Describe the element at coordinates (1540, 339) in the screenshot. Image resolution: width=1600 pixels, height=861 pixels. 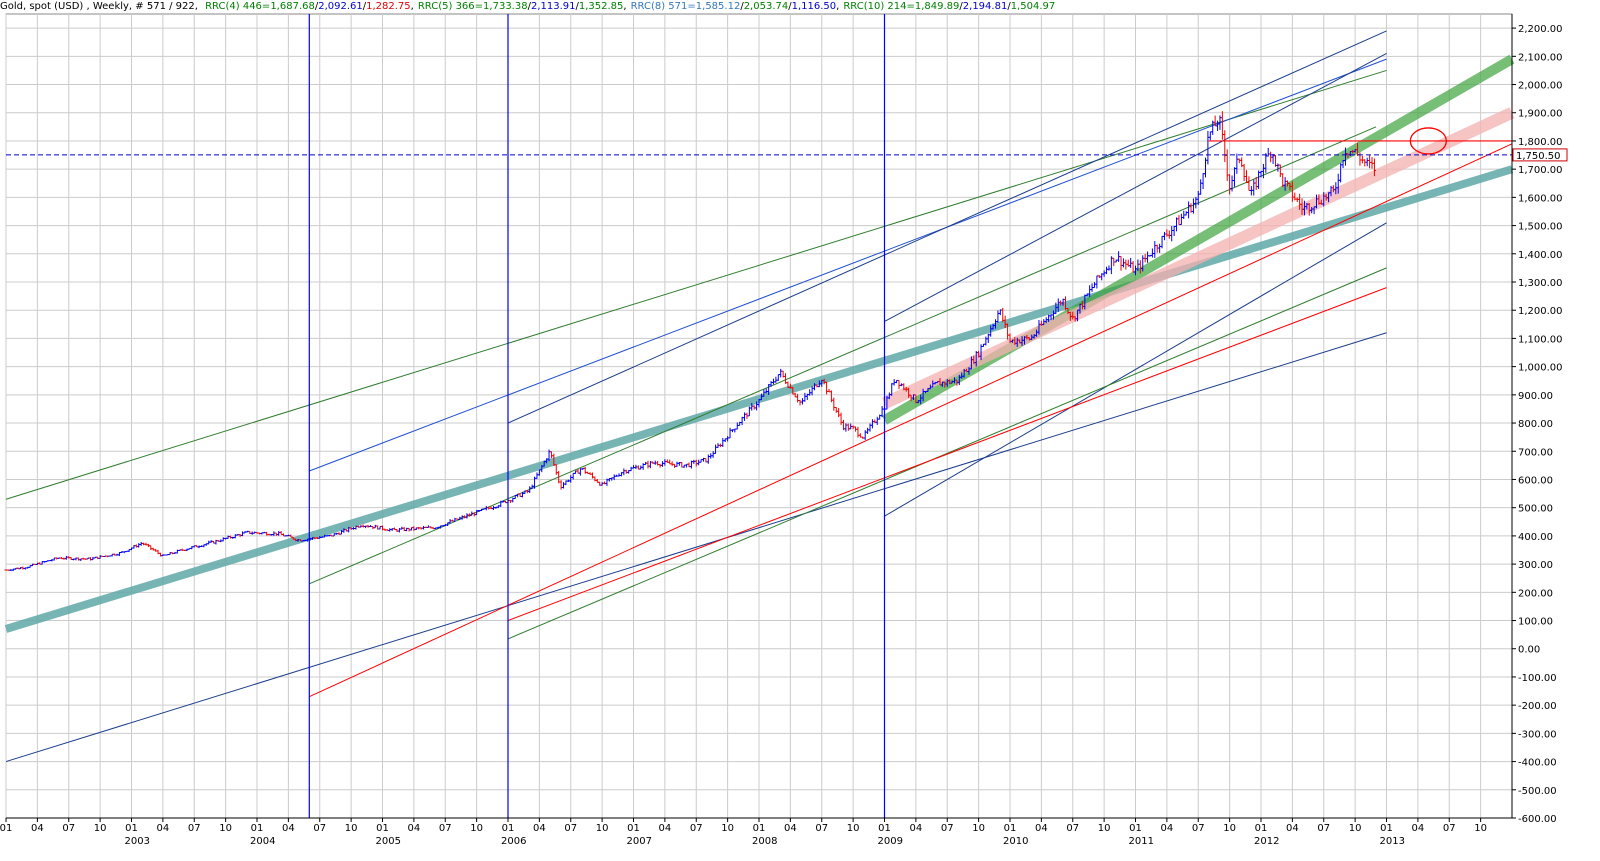
I see `y-tick-label: 1,100.00` at that location.